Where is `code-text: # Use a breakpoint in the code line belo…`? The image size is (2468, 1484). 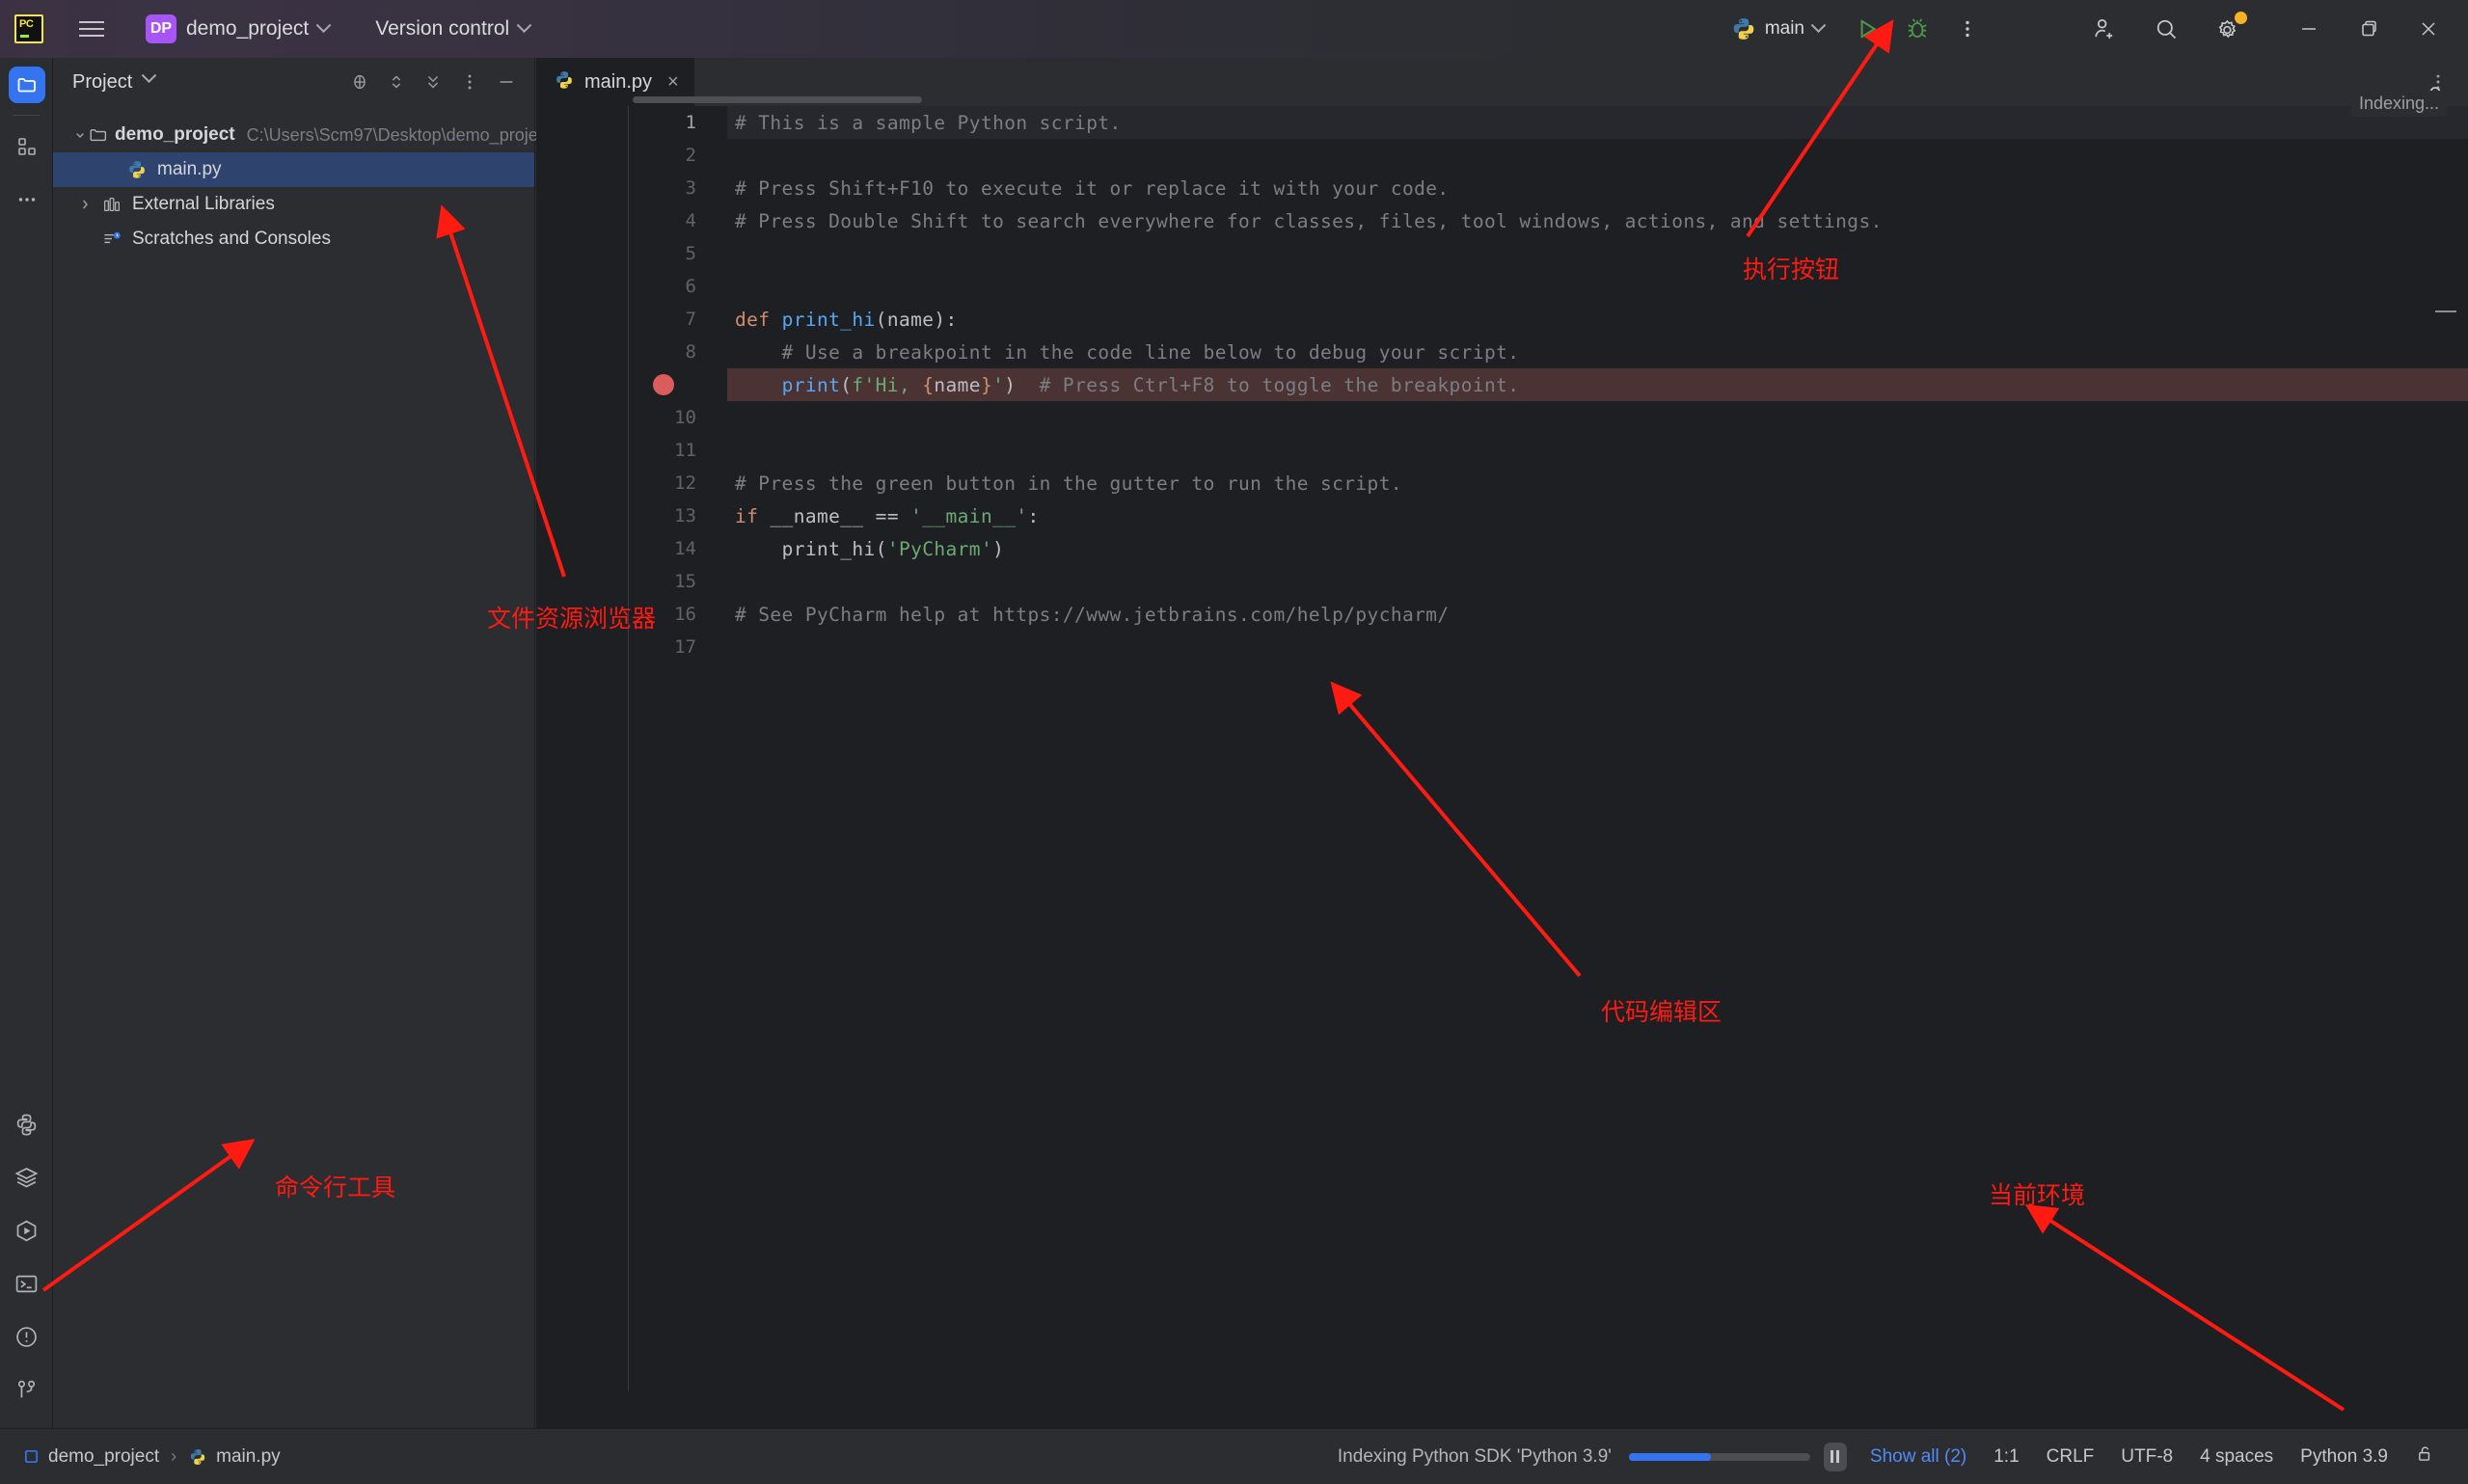 code-text: # Use a breakpoint in the code line belo… is located at coordinates (1127, 352).